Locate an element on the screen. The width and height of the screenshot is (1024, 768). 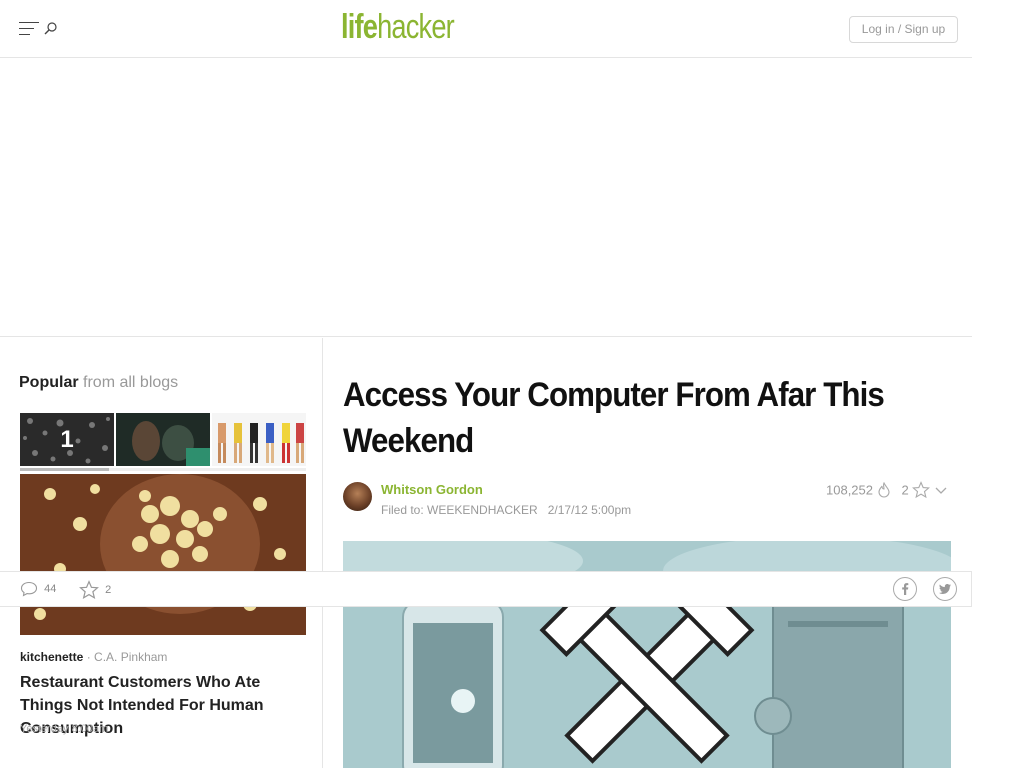
popular-carousel: 1 is located at coordinates (163, 439).